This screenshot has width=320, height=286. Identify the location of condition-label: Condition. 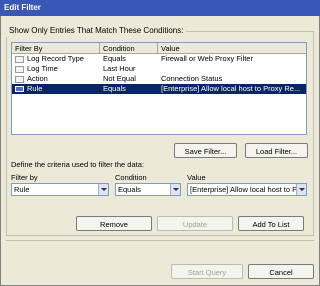
(131, 177).